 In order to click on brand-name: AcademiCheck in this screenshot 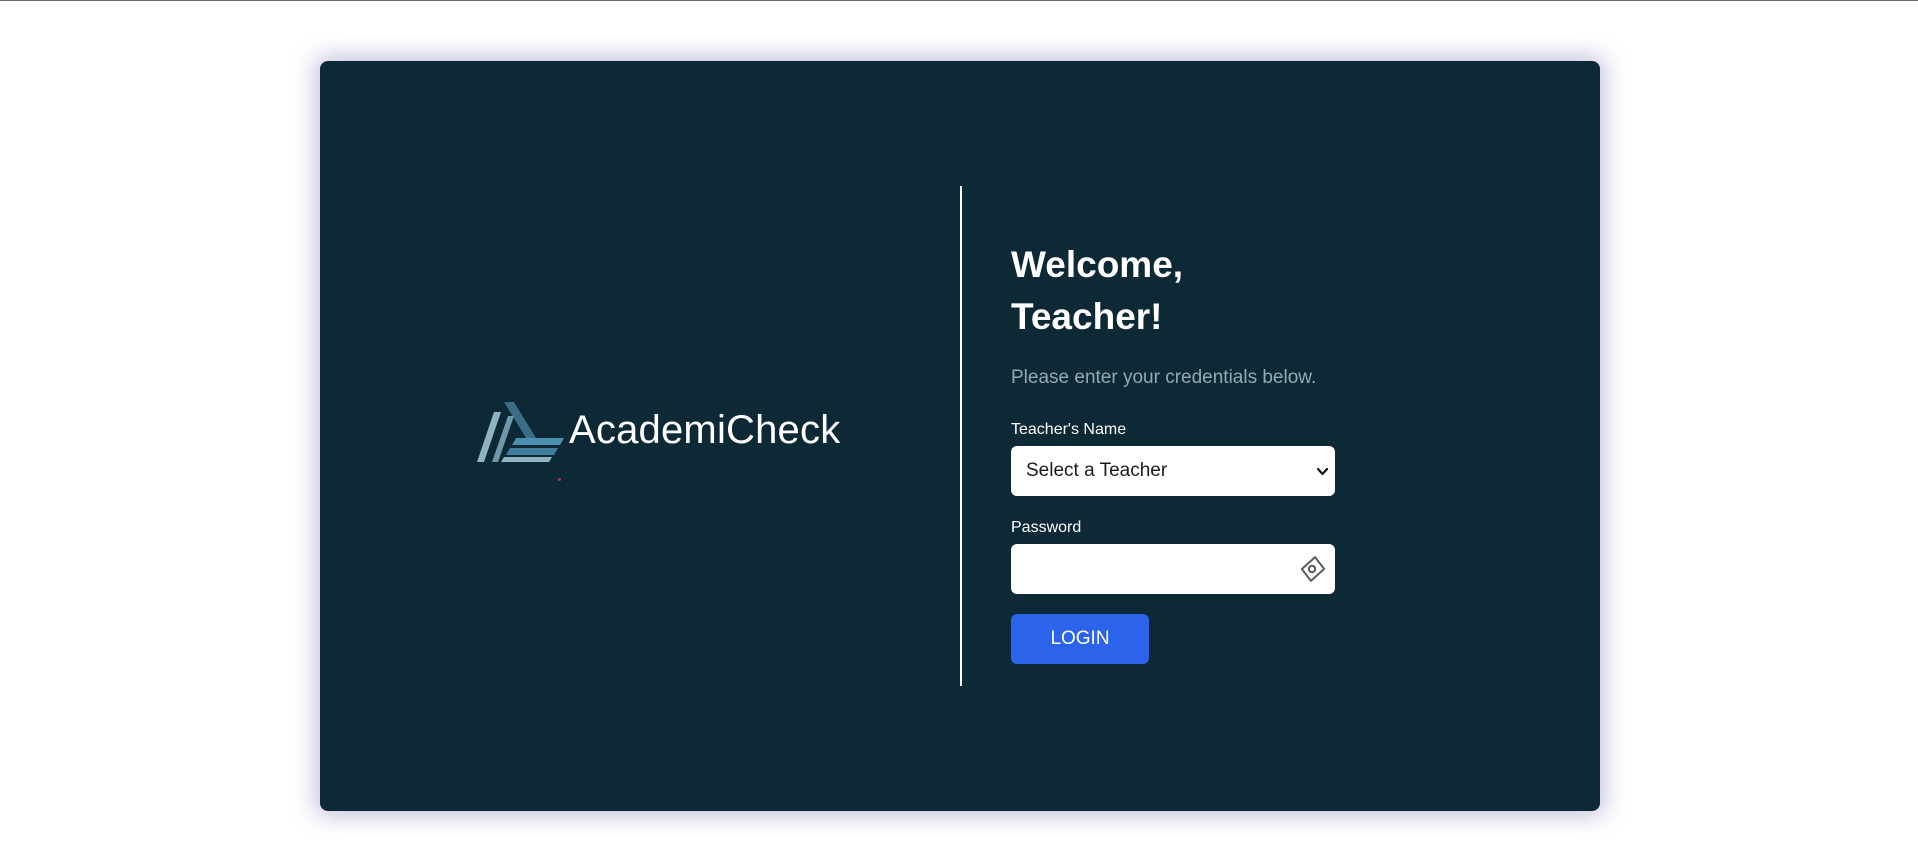, I will do `click(705, 429)`.